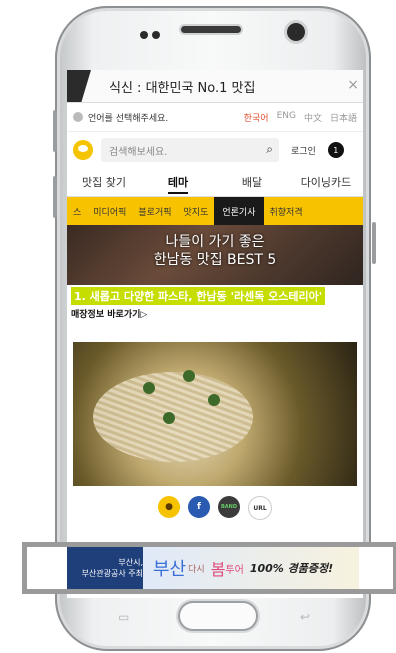 Image resolution: width=396 pixels, height=653 pixels. Describe the element at coordinates (218, 569) in the screenshot. I see `banner-bom: 봄` at that location.